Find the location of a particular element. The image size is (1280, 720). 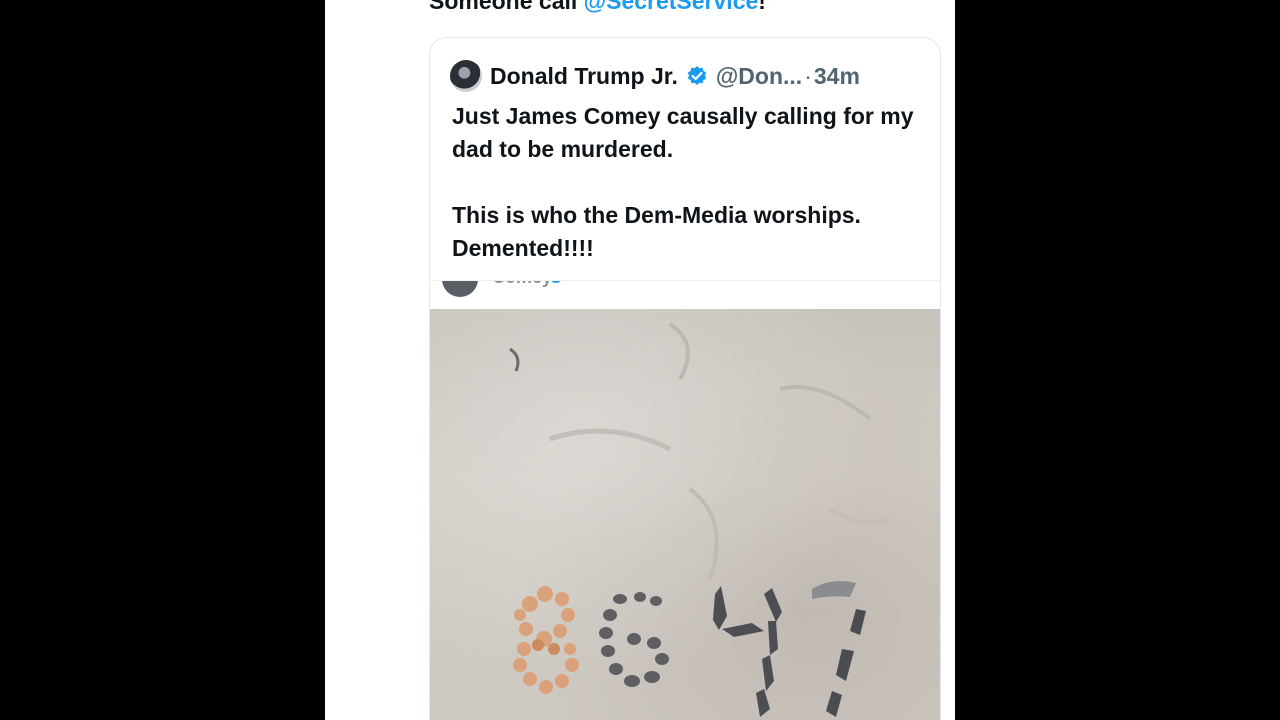

post-text: Someone call @SecretService! is located at coordinates (597, 12).